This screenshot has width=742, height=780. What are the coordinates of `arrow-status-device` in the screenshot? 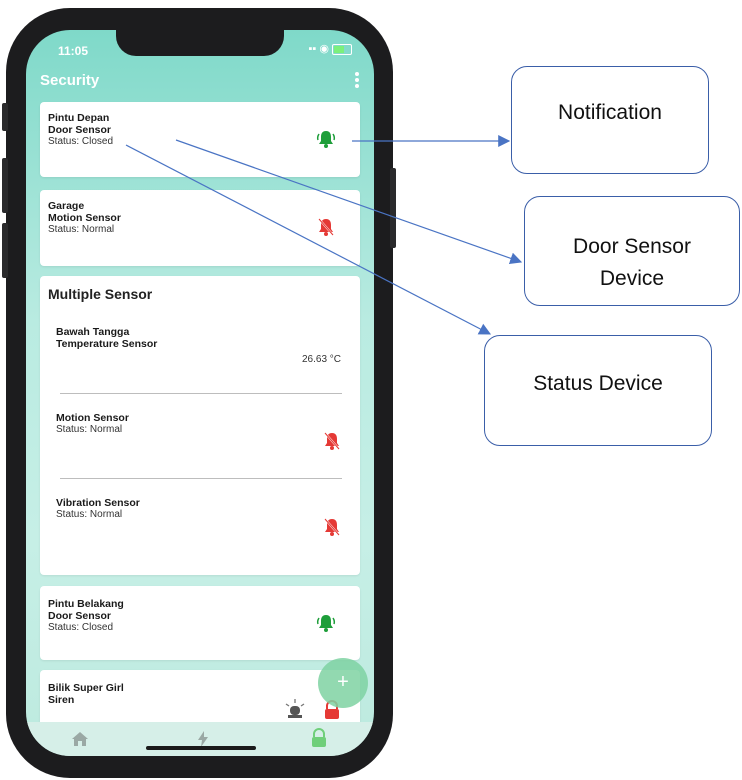 It's located at (308, 239).